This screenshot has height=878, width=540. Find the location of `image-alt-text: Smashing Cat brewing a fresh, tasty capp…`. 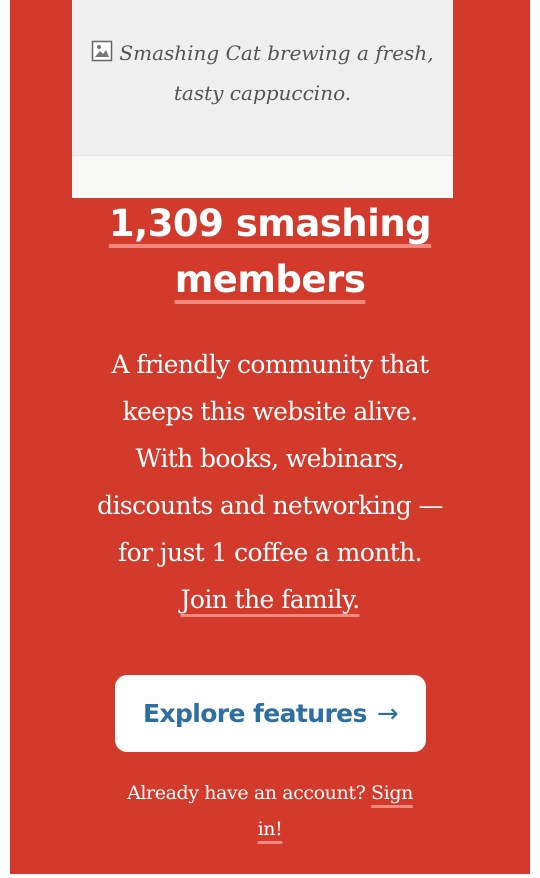

image-alt-text: Smashing Cat brewing a fresh, tasty capp… is located at coordinates (276, 73).